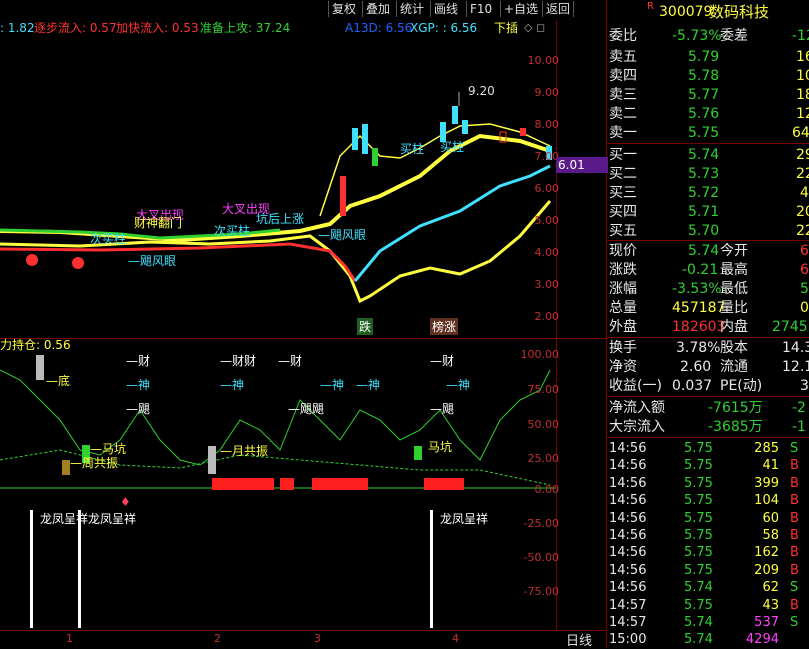 This screenshot has height=649, width=809. What do you see at coordinates (158, 223) in the screenshot?
I see `caishen-label: 财神翻门` at bounding box center [158, 223].